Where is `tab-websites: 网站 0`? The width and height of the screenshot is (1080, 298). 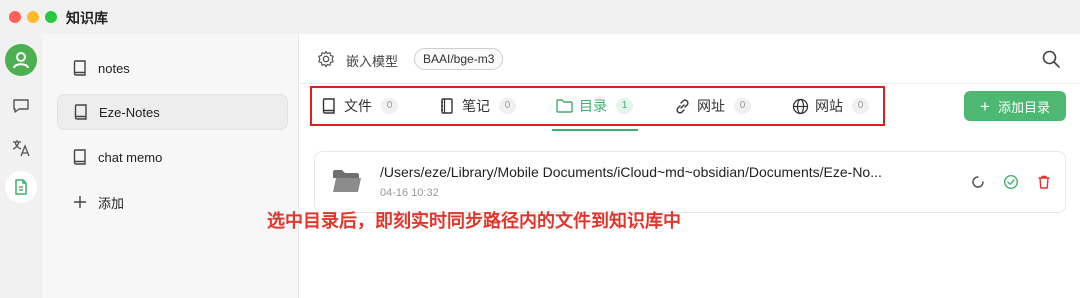
tab-websites: 网站 0 is located at coordinates (830, 106).